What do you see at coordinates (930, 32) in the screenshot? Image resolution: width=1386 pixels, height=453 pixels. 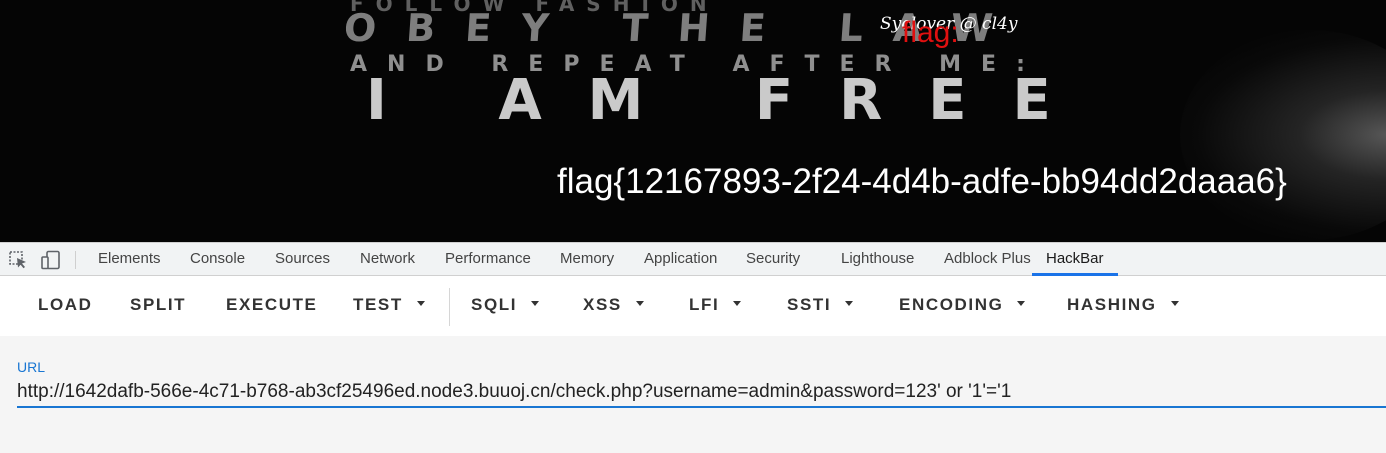 I see `flag-label: flag:` at bounding box center [930, 32].